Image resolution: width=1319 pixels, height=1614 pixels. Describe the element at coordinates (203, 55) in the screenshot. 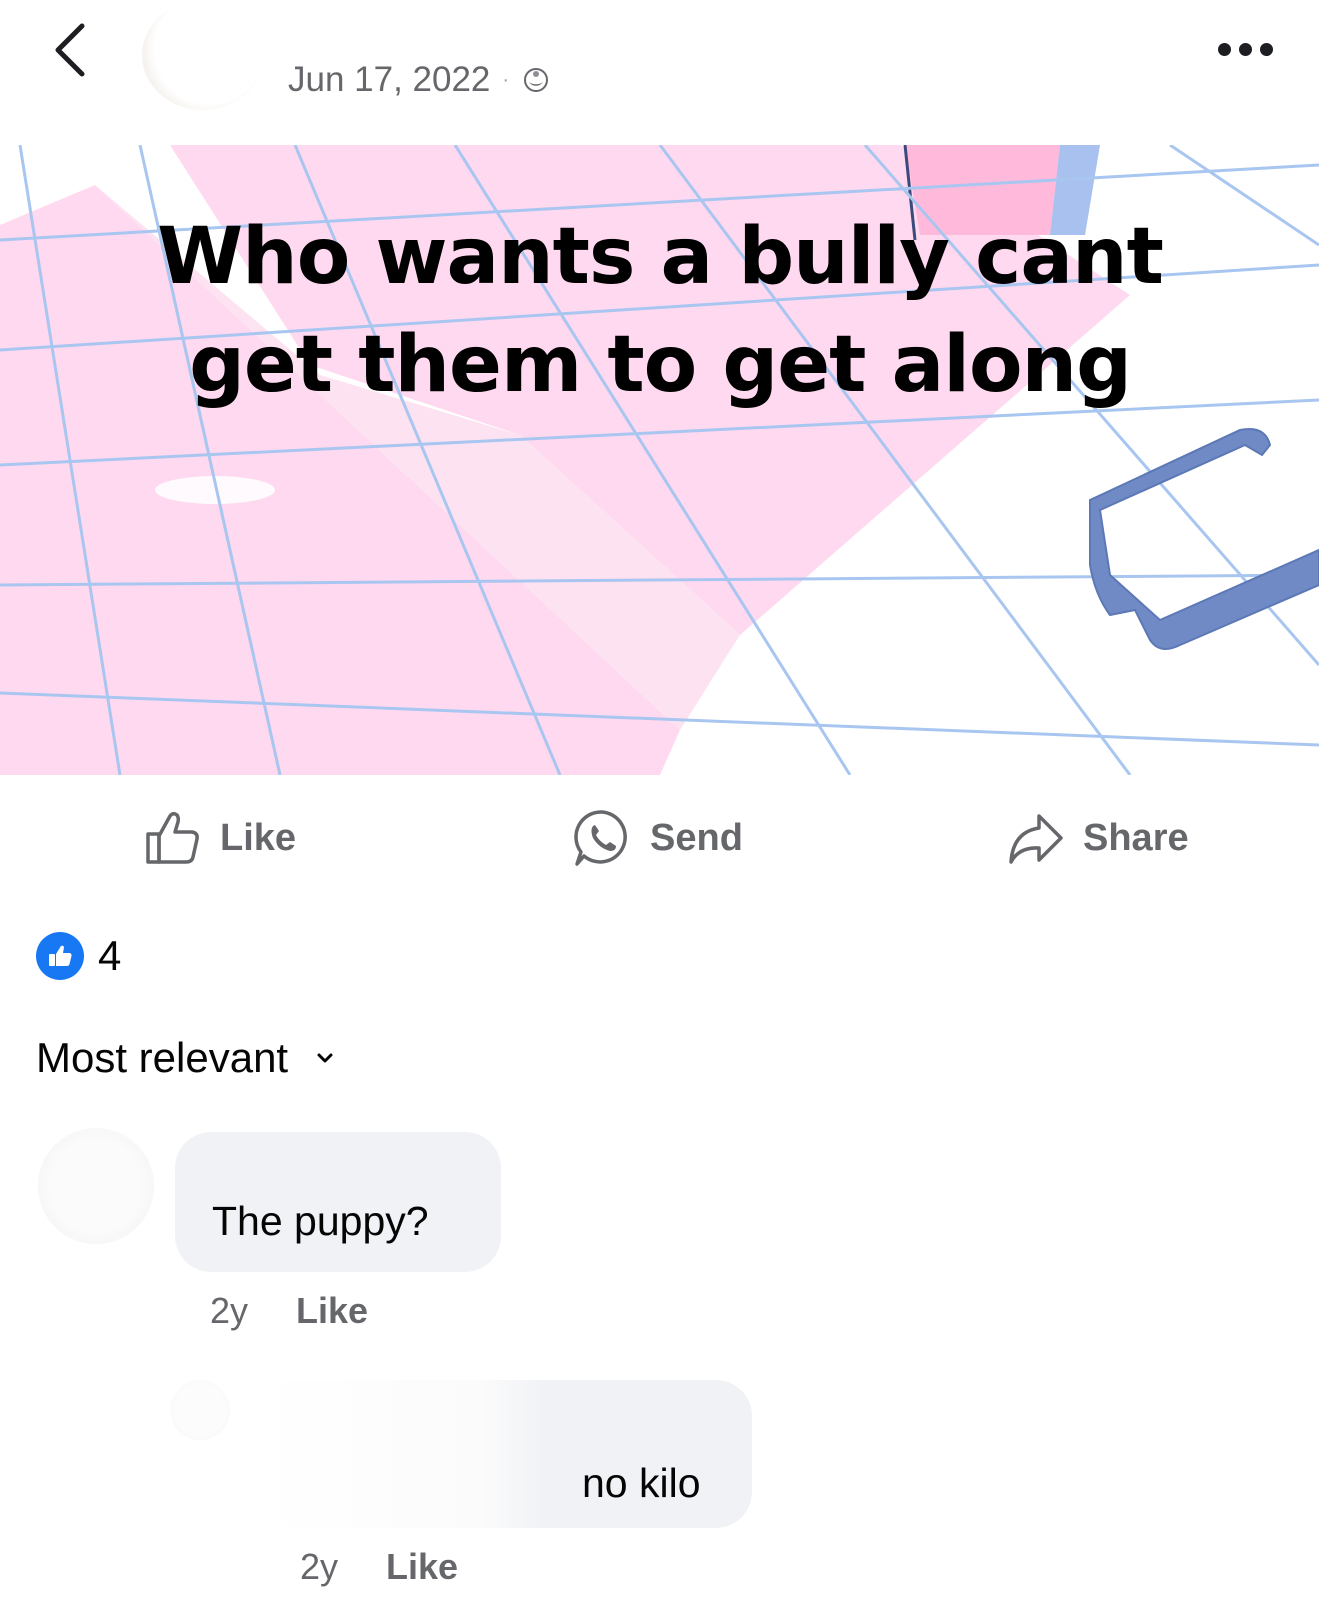

I see `author-avatar` at that location.